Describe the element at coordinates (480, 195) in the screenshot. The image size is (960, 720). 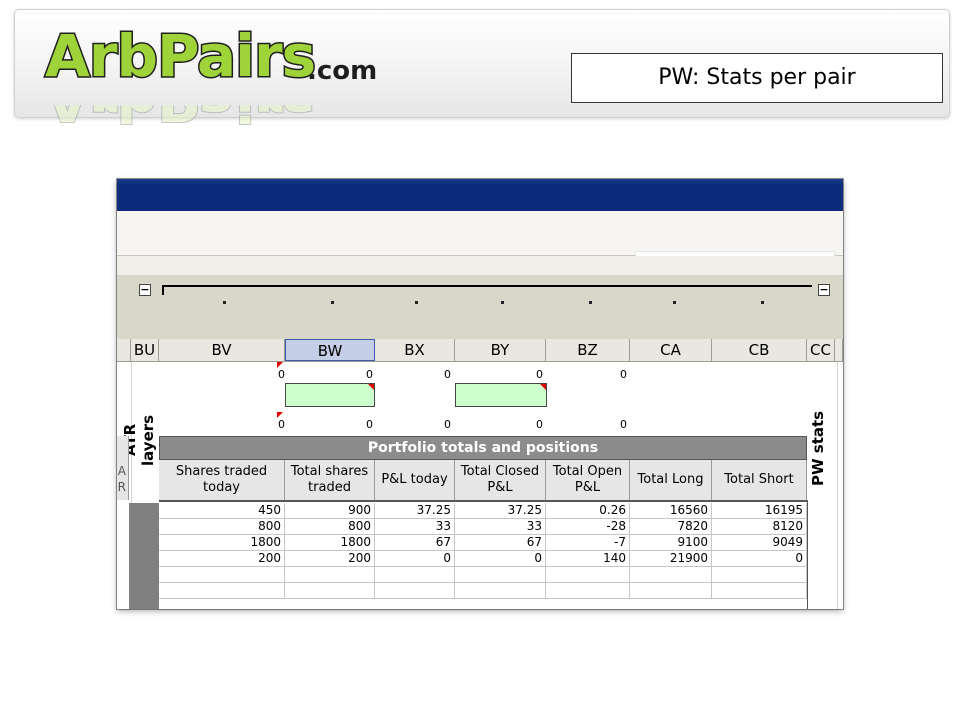
I see `excel-title-bar` at that location.